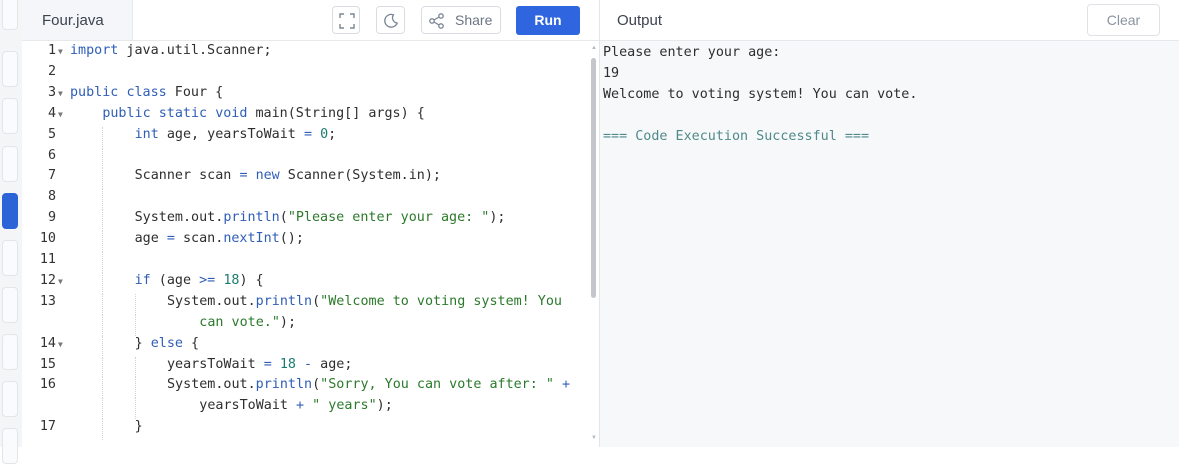  Describe the element at coordinates (548, 20) in the screenshot. I see `run-button: Run` at that location.